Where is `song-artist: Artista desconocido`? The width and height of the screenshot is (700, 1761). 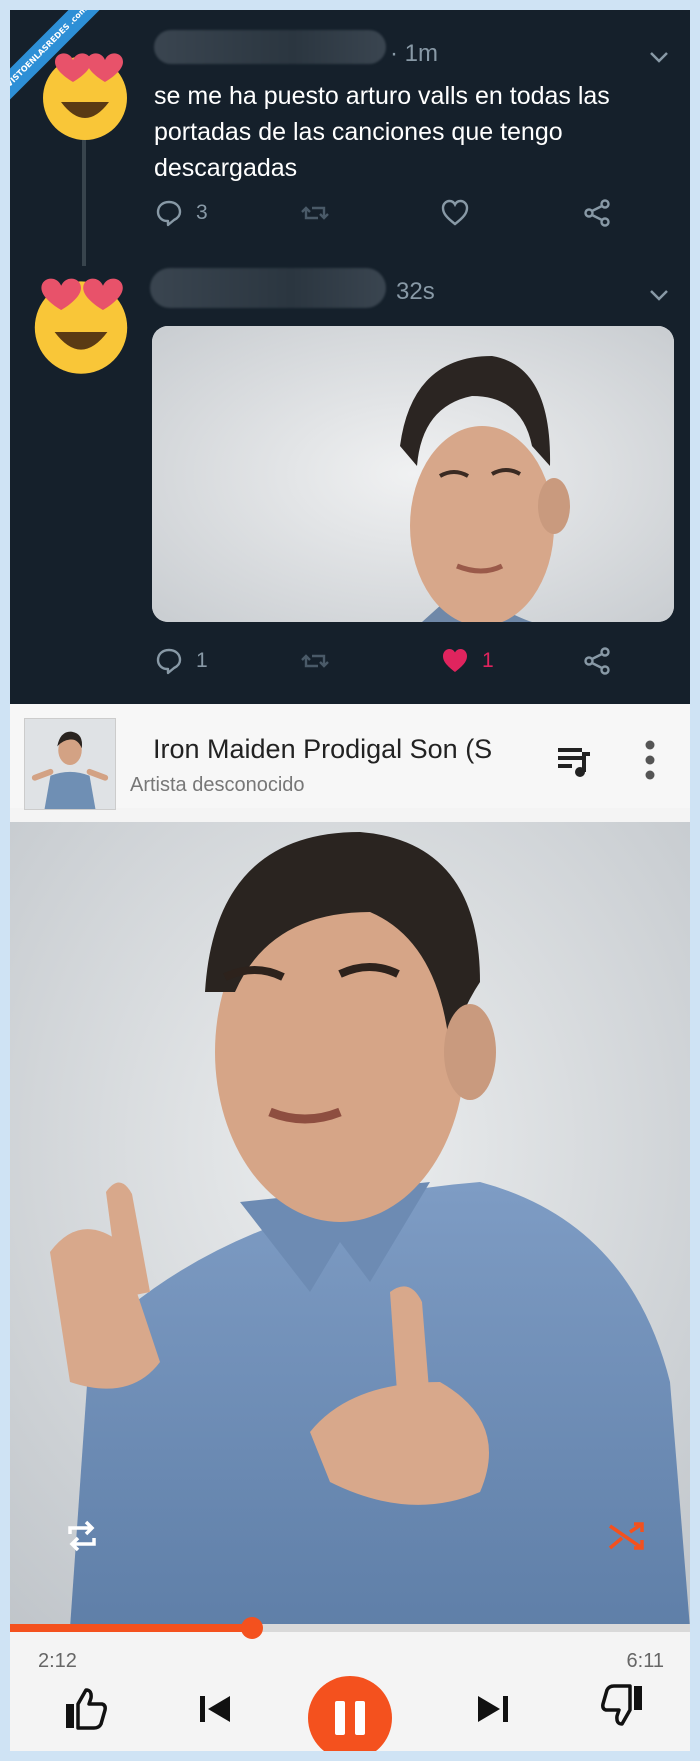
song-artist: Artista desconocido is located at coordinates (217, 785).